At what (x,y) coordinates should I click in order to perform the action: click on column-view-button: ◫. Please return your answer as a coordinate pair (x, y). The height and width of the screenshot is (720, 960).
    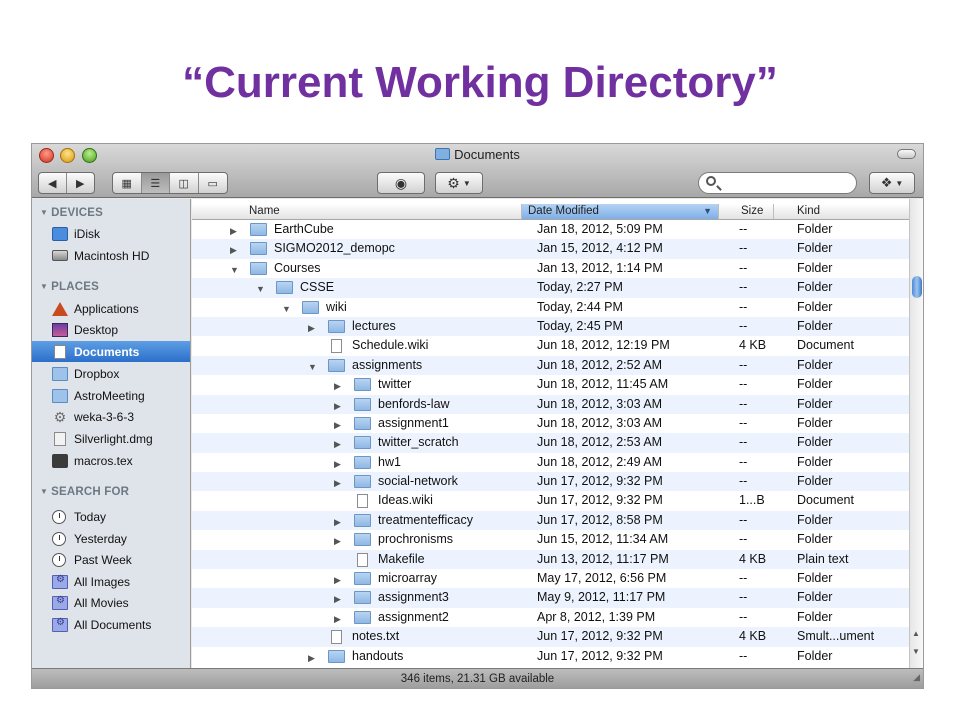
    Looking at the image, I should click on (184, 183).